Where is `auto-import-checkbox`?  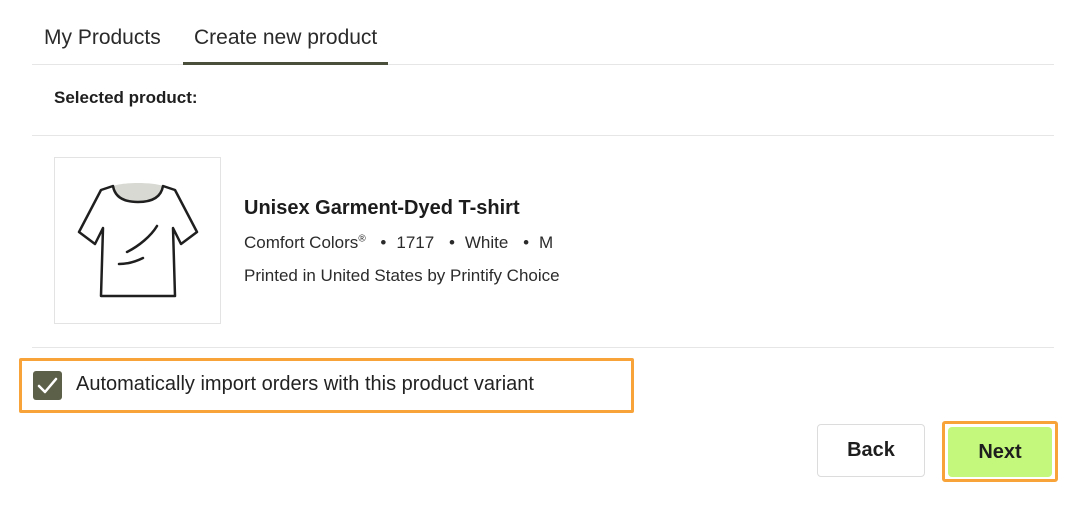
auto-import-checkbox is located at coordinates (47, 385).